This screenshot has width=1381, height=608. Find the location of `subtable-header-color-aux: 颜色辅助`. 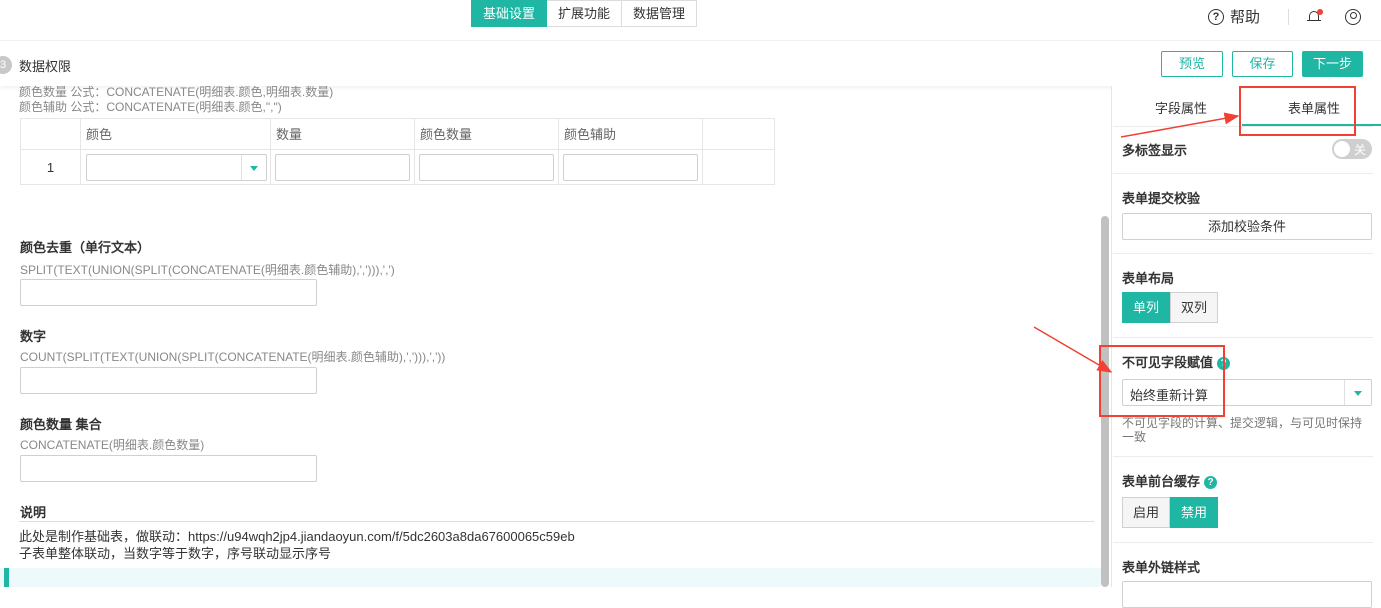

subtable-header-color-aux: 颜色辅助 is located at coordinates (631, 134).